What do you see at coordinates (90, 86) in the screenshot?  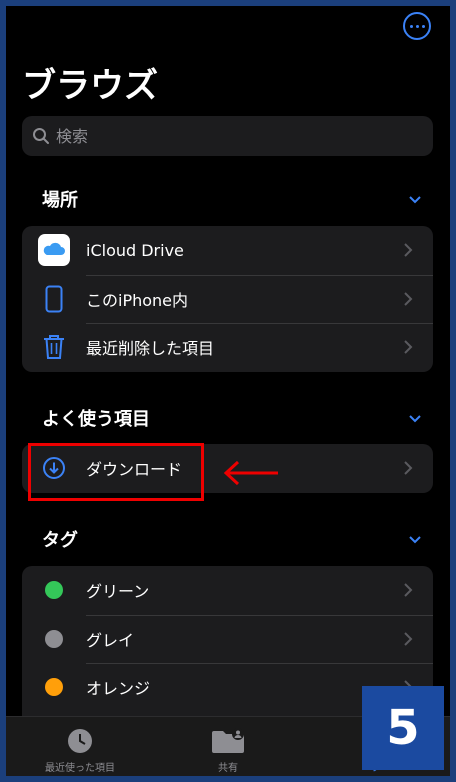 I see `page-title: ブラウズ` at bounding box center [90, 86].